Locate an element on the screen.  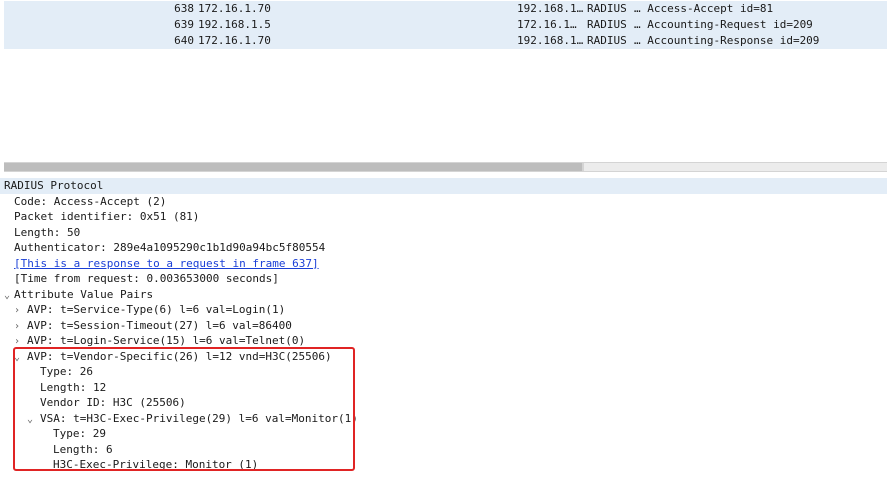
tree-item-attribute-value-pairs: ⌄ Attribute Value Pairs is located at coordinates (78, 295).